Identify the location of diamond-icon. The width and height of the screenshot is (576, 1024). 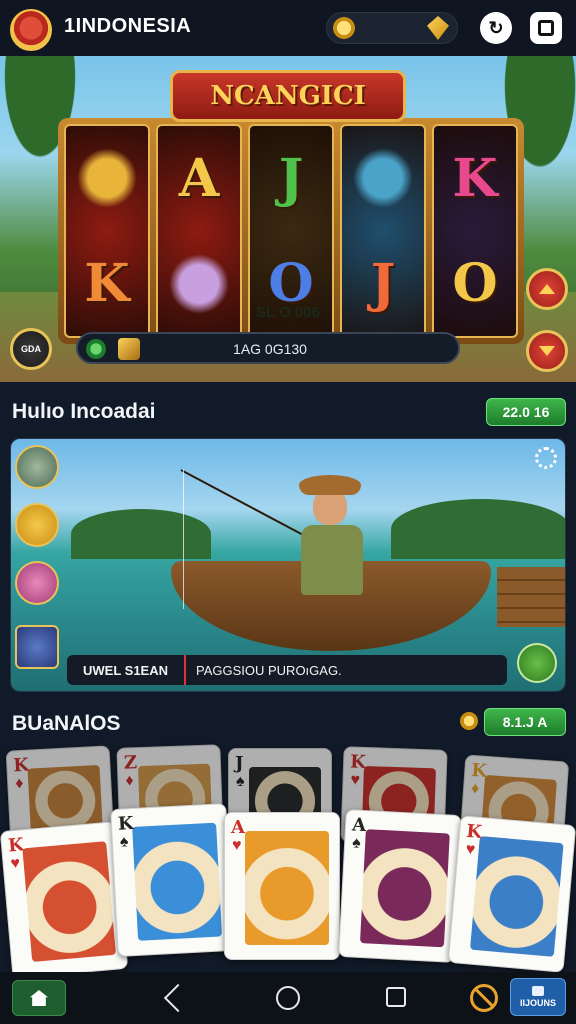
(438, 28).